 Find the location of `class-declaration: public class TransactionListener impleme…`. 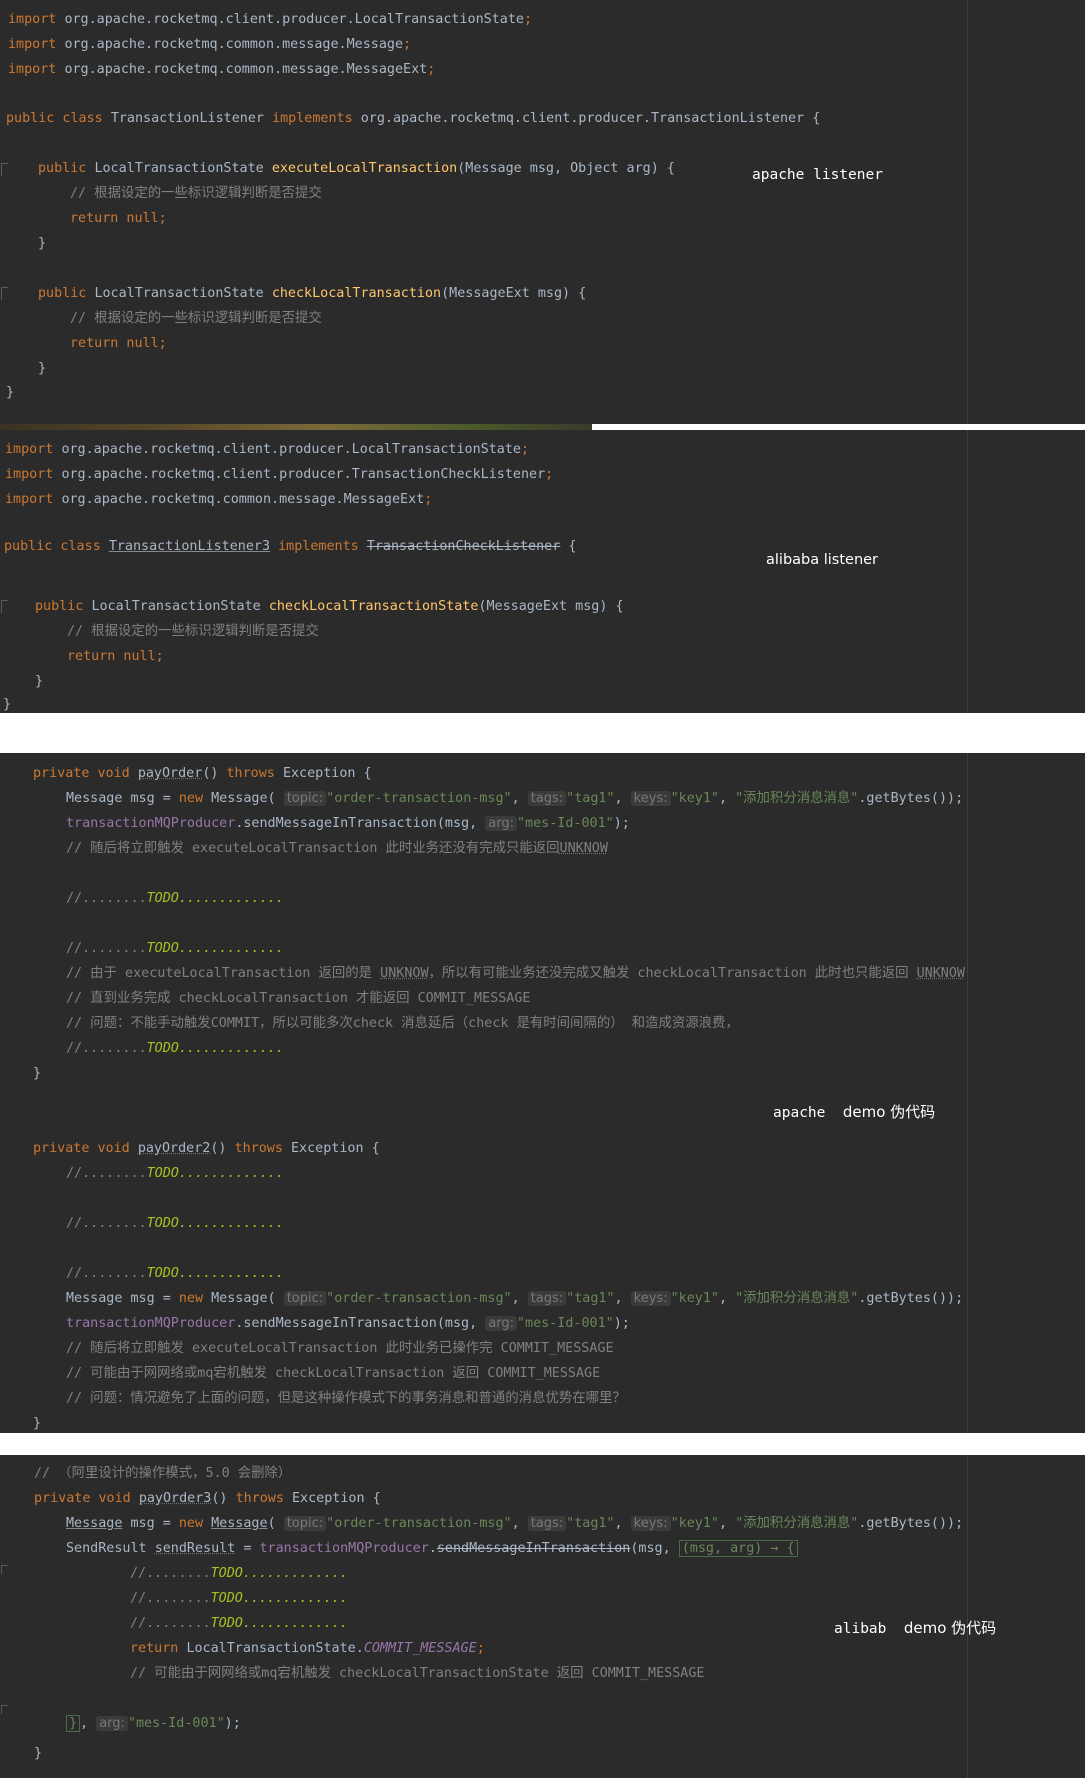

class-declaration: public class TransactionListener impleme… is located at coordinates (413, 118).